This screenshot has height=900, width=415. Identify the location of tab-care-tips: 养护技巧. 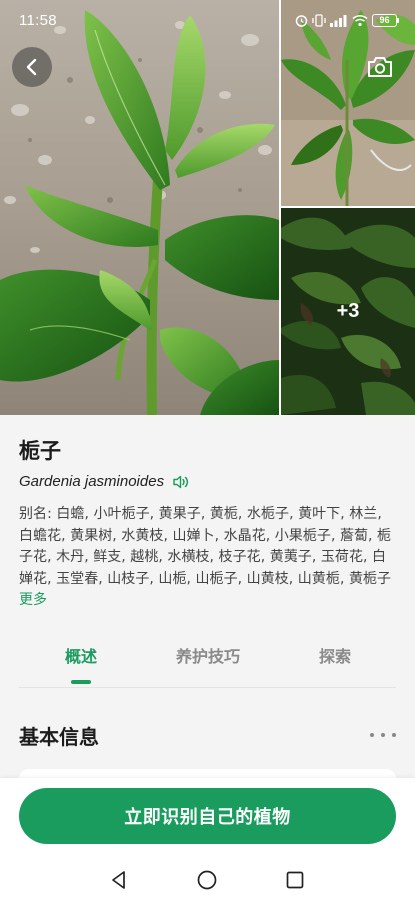
(208, 655).